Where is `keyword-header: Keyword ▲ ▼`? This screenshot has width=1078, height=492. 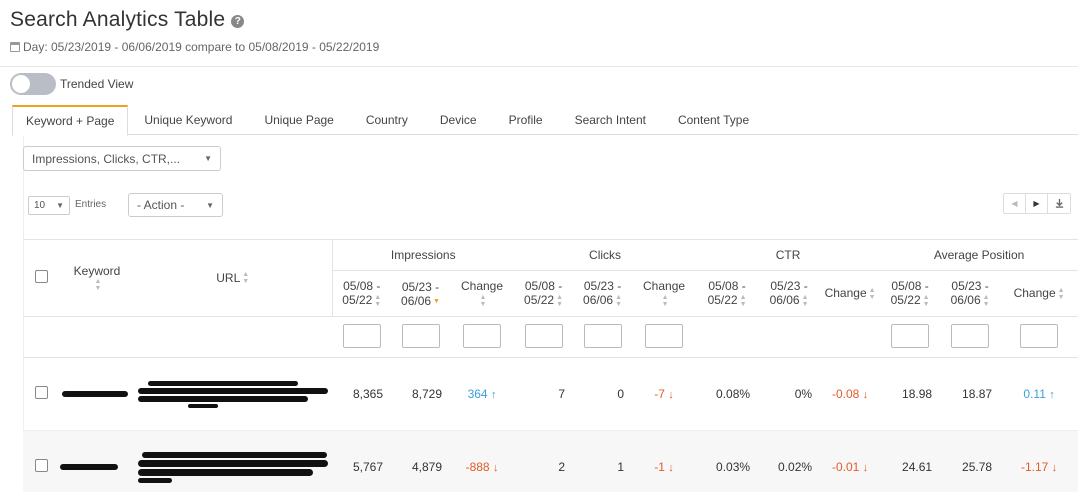
keyword-header: Keyword ▲ ▼ is located at coordinates (97, 278).